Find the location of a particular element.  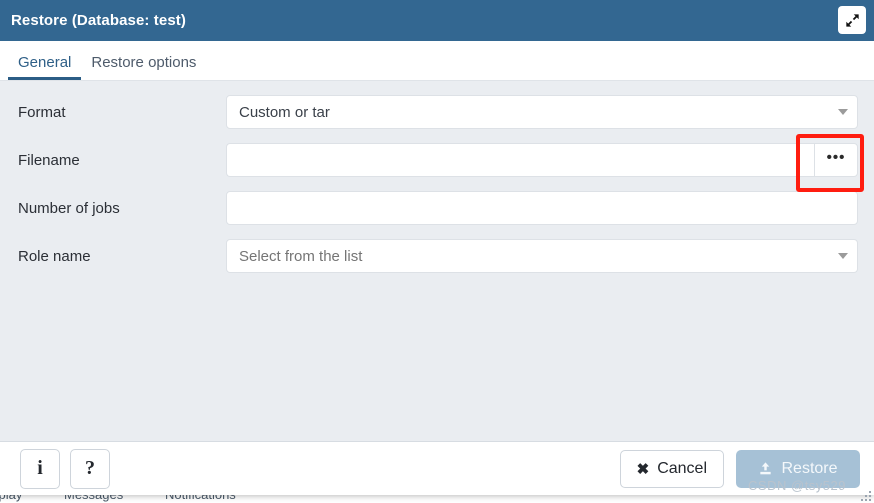

format-select is located at coordinates (542, 112).